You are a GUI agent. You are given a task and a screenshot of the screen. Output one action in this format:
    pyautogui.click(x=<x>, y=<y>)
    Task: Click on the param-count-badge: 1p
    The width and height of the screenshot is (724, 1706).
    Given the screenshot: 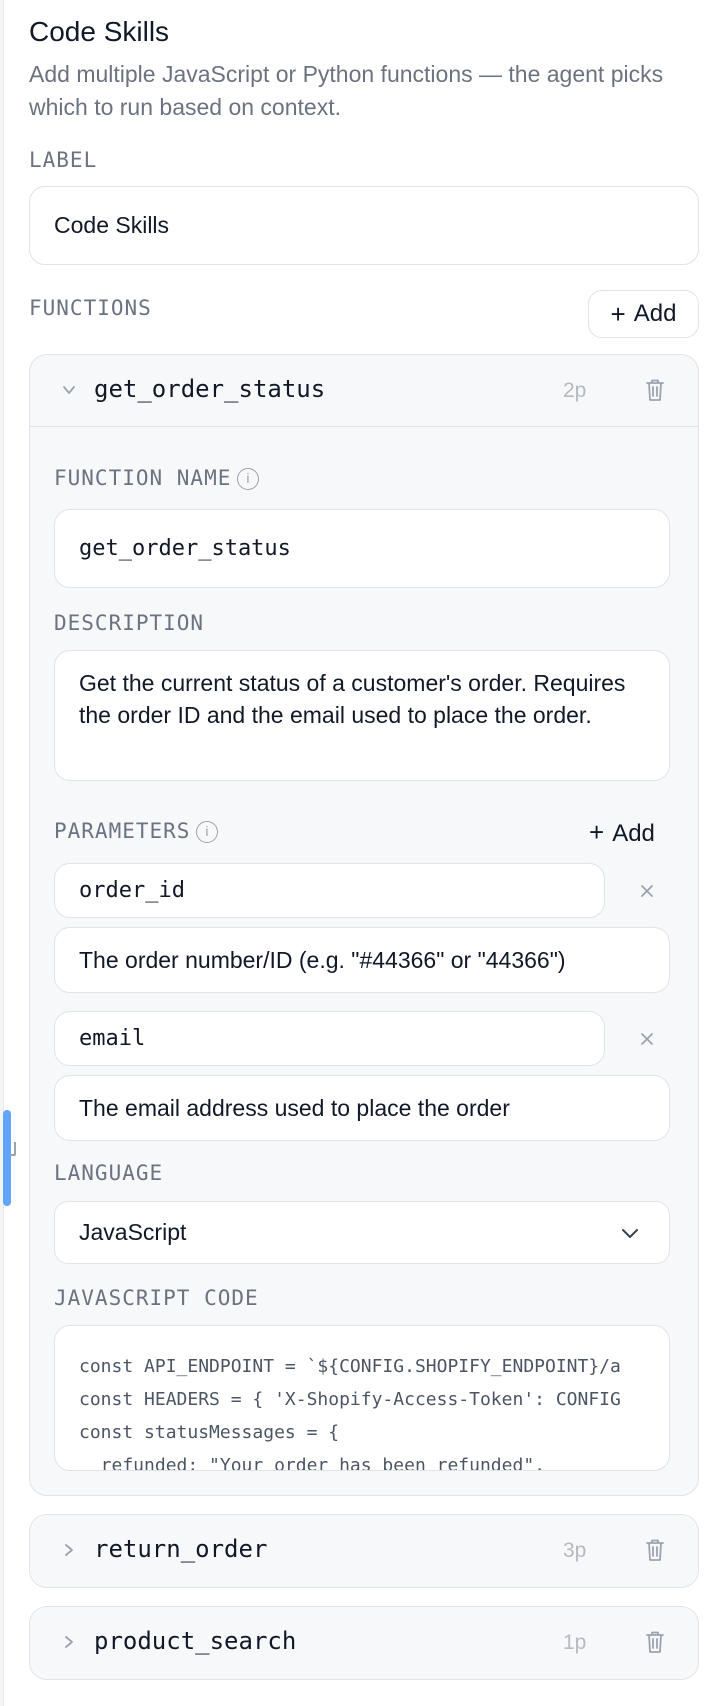 What is the action you would take?
    pyautogui.click(x=575, y=1642)
    